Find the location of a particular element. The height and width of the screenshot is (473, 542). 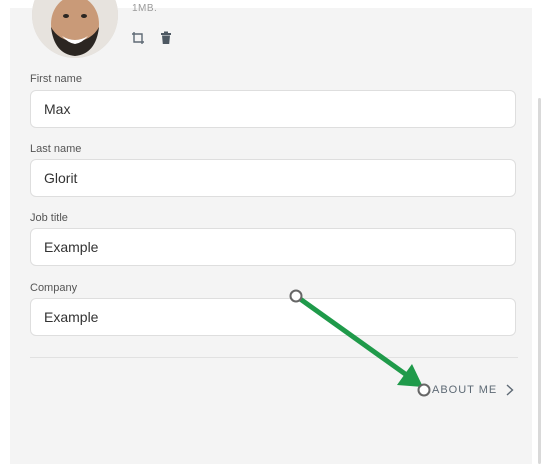

delete-icon is located at coordinates (166, 38).